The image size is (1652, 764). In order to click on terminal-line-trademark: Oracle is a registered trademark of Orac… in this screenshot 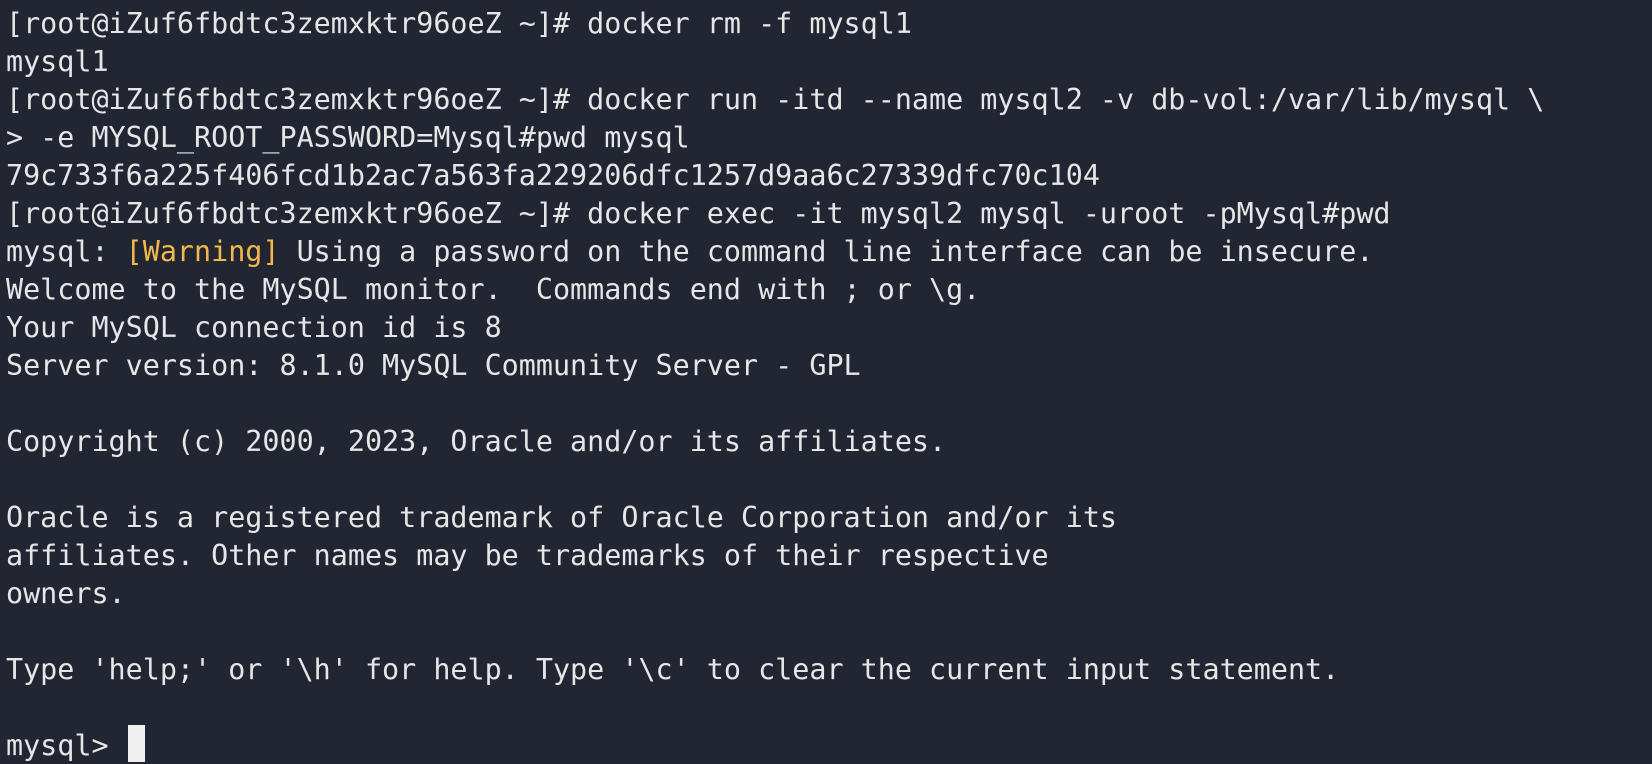, I will do `click(562, 517)`.